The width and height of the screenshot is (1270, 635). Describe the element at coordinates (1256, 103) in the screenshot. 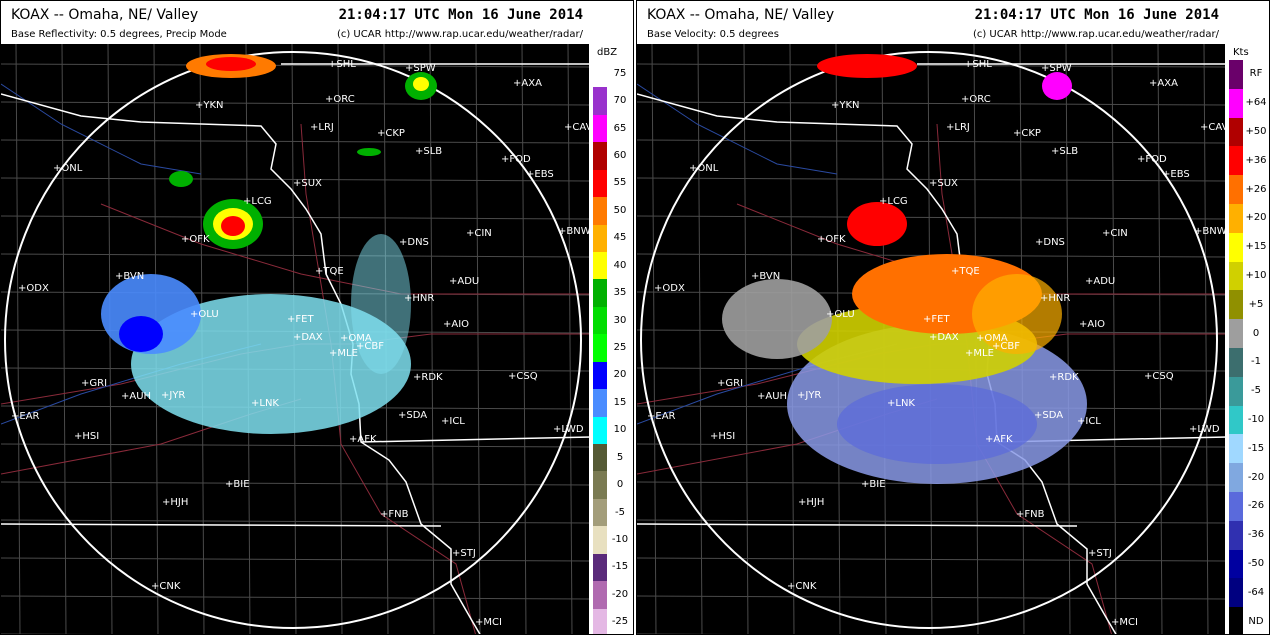

I see `colorbar-label: +64` at that location.